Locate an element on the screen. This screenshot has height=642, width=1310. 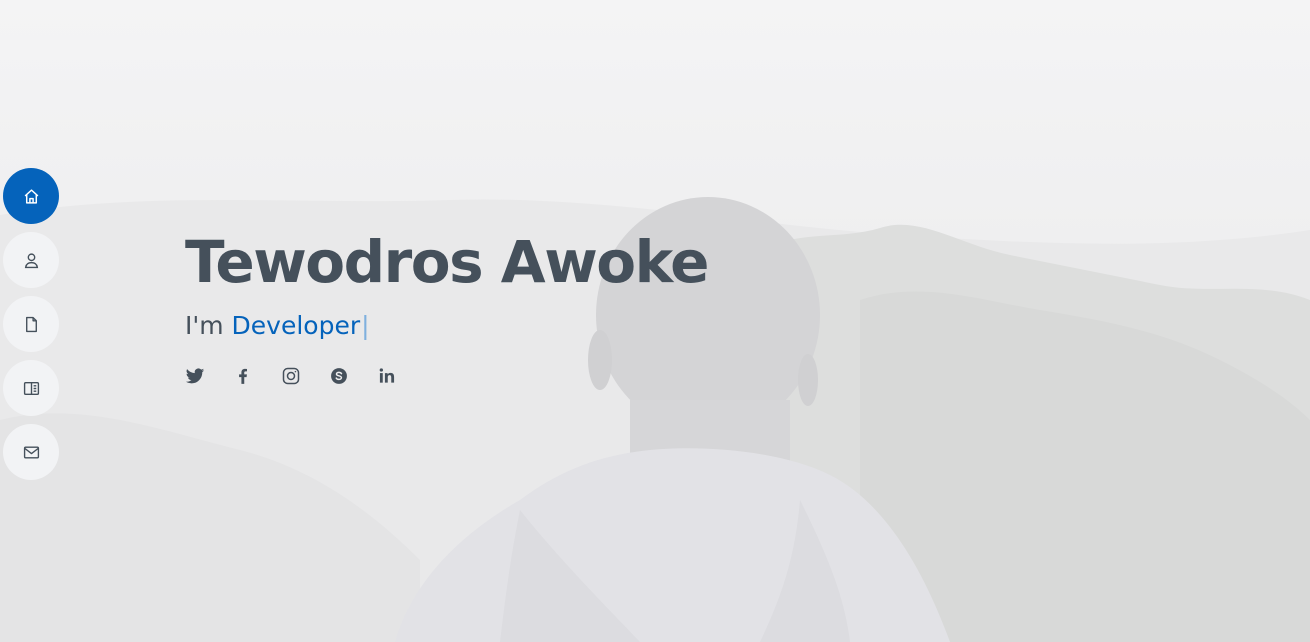
intro-block: Tewodros Awoke I'm Developer| is located at coordinates (447, 304).